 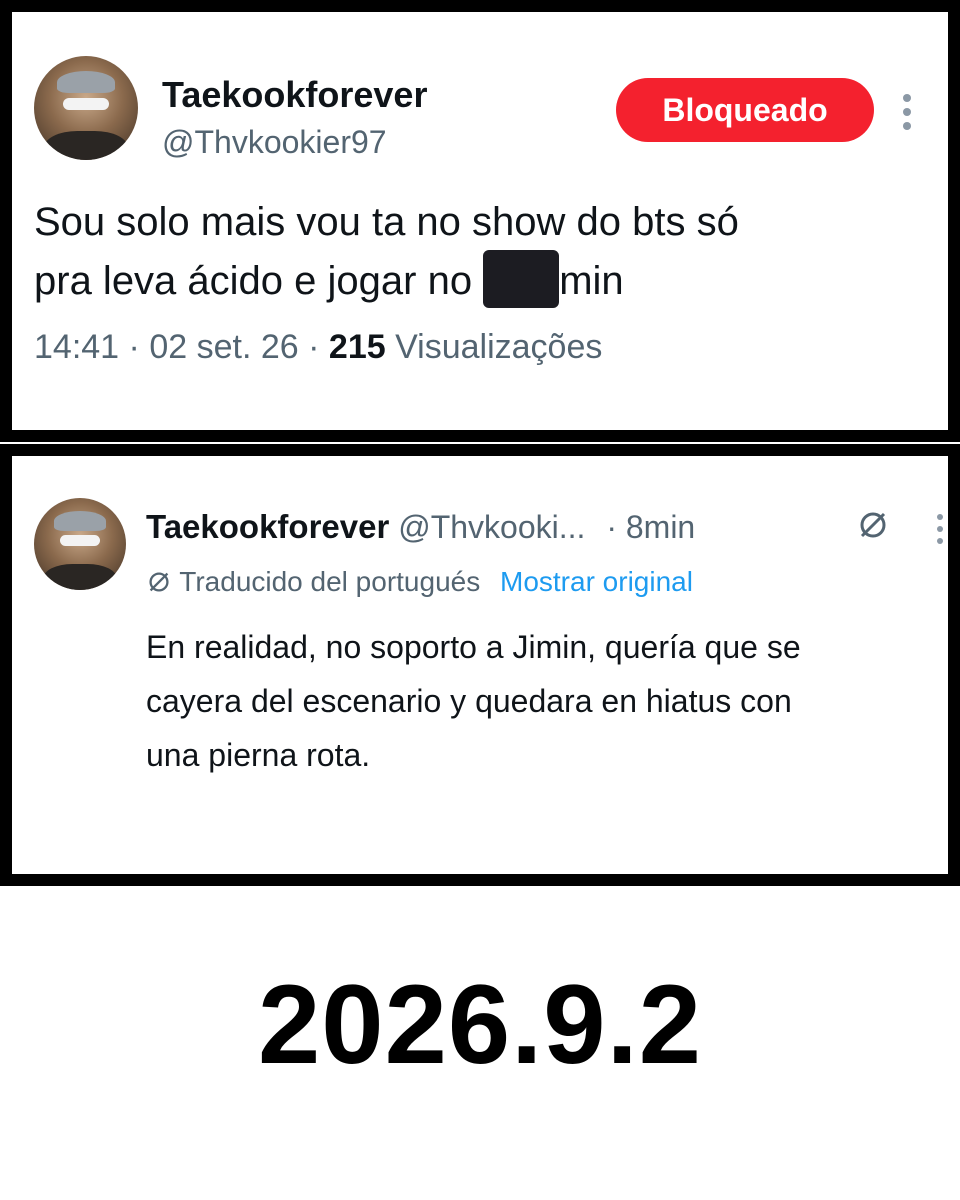 What do you see at coordinates (274, 142) in the screenshot?
I see `user-handle: @Thvkookier97` at bounding box center [274, 142].